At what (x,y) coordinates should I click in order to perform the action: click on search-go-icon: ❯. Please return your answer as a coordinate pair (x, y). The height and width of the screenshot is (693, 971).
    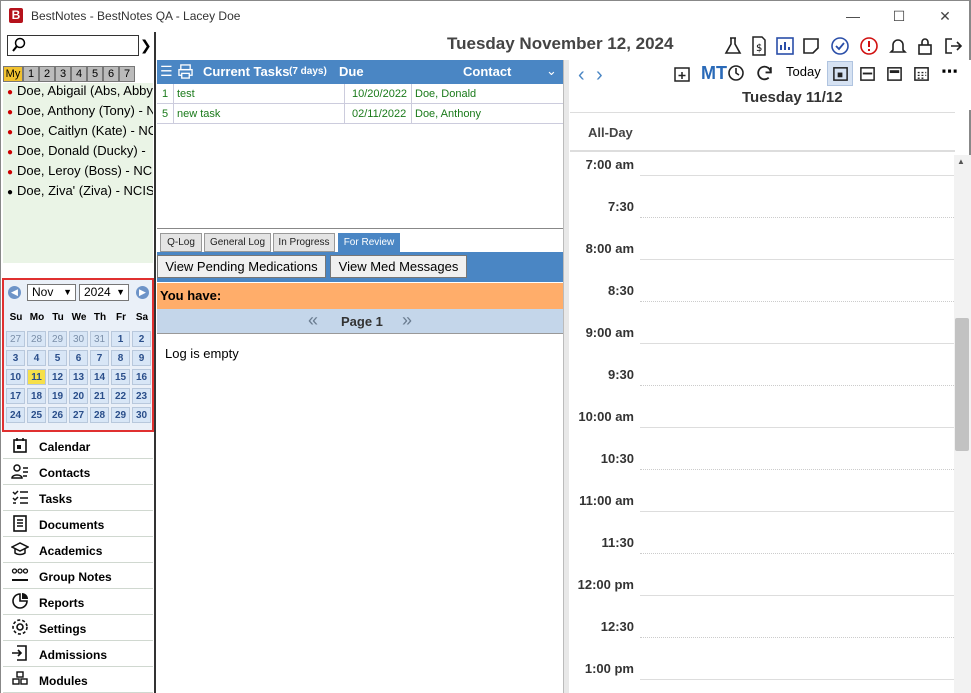
    Looking at the image, I should click on (146, 45).